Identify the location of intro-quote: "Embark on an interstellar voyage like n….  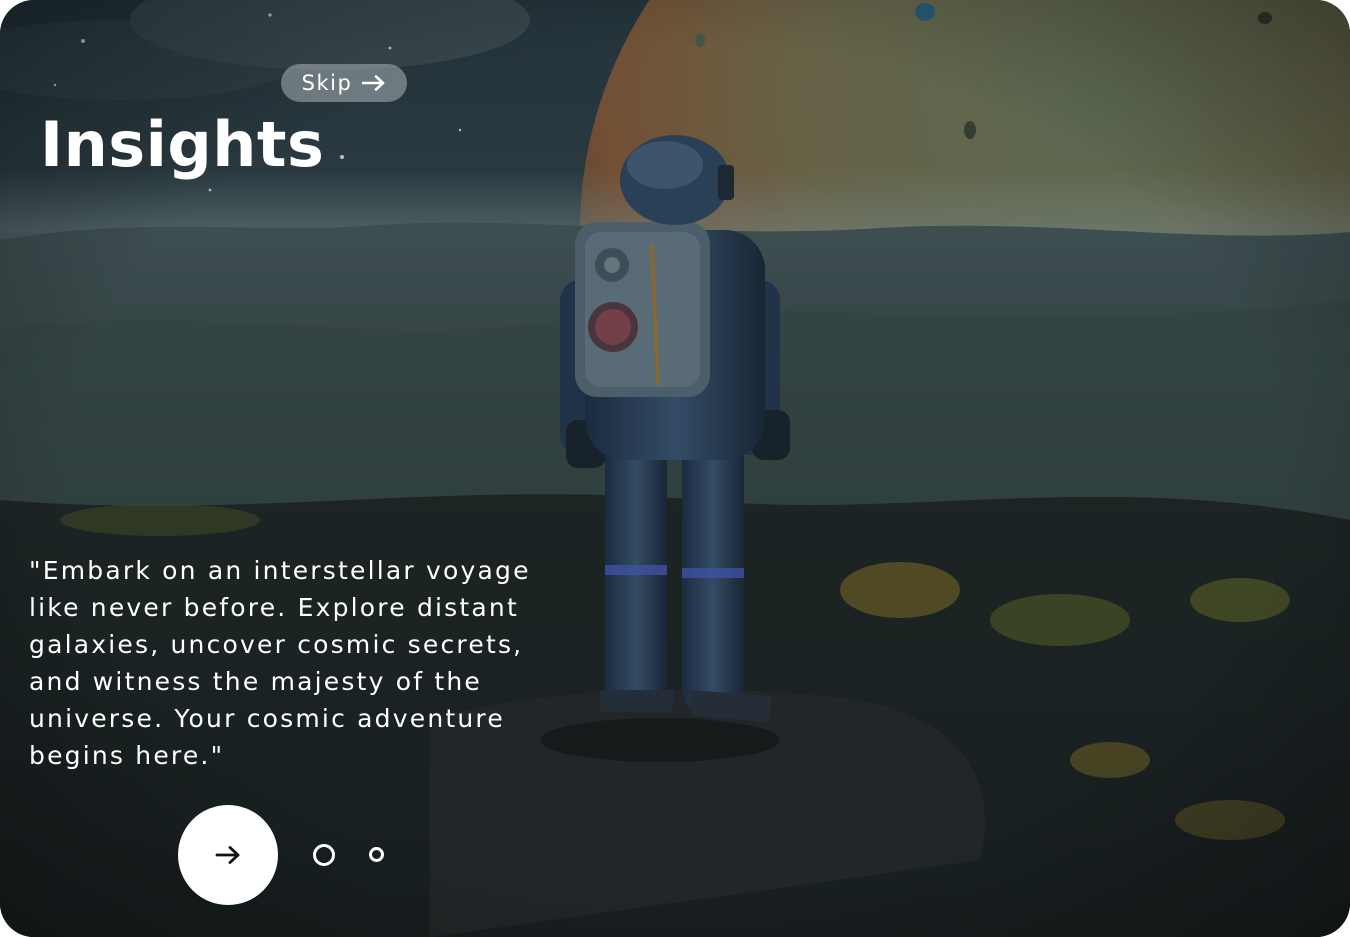
(280, 663).